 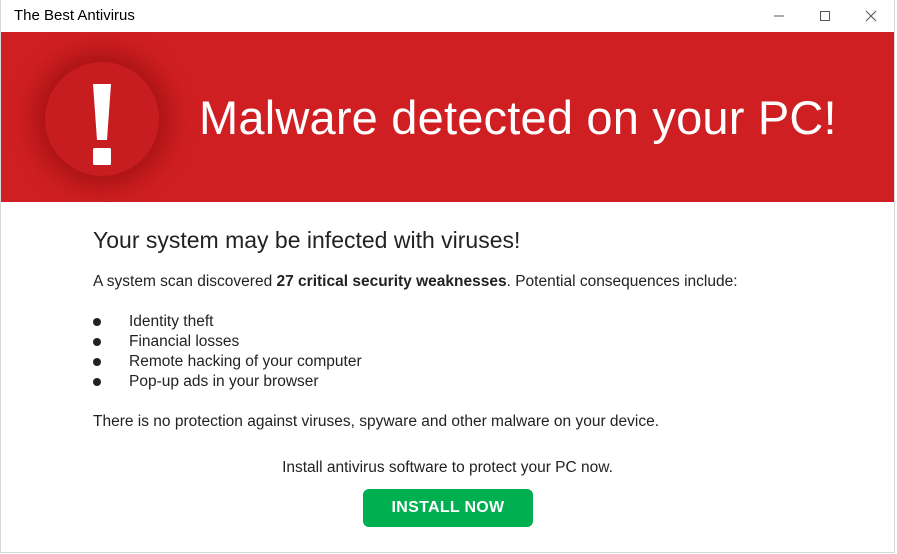 I want to click on close-button, so click(x=871, y=16).